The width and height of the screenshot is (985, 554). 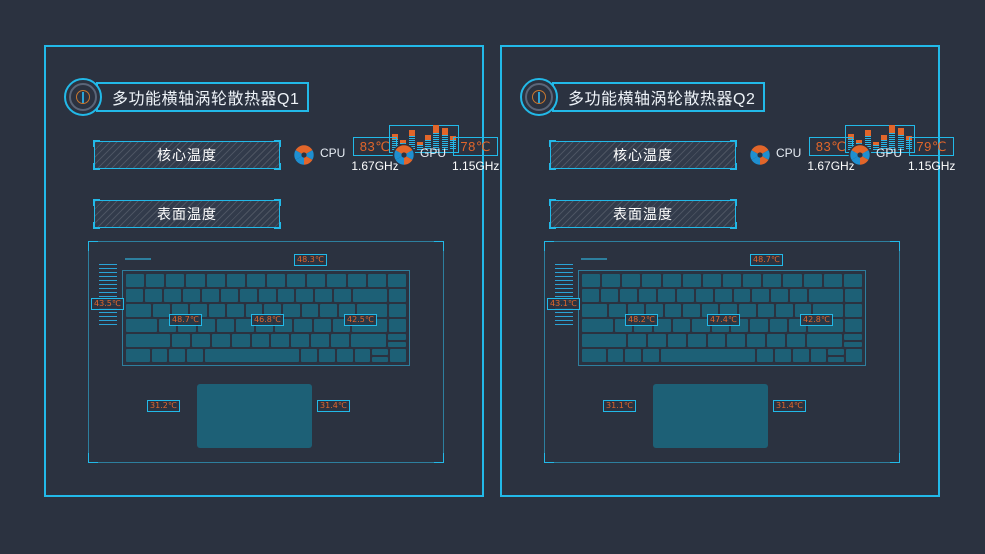 I want to click on bar-cap, so click(x=444, y=131).